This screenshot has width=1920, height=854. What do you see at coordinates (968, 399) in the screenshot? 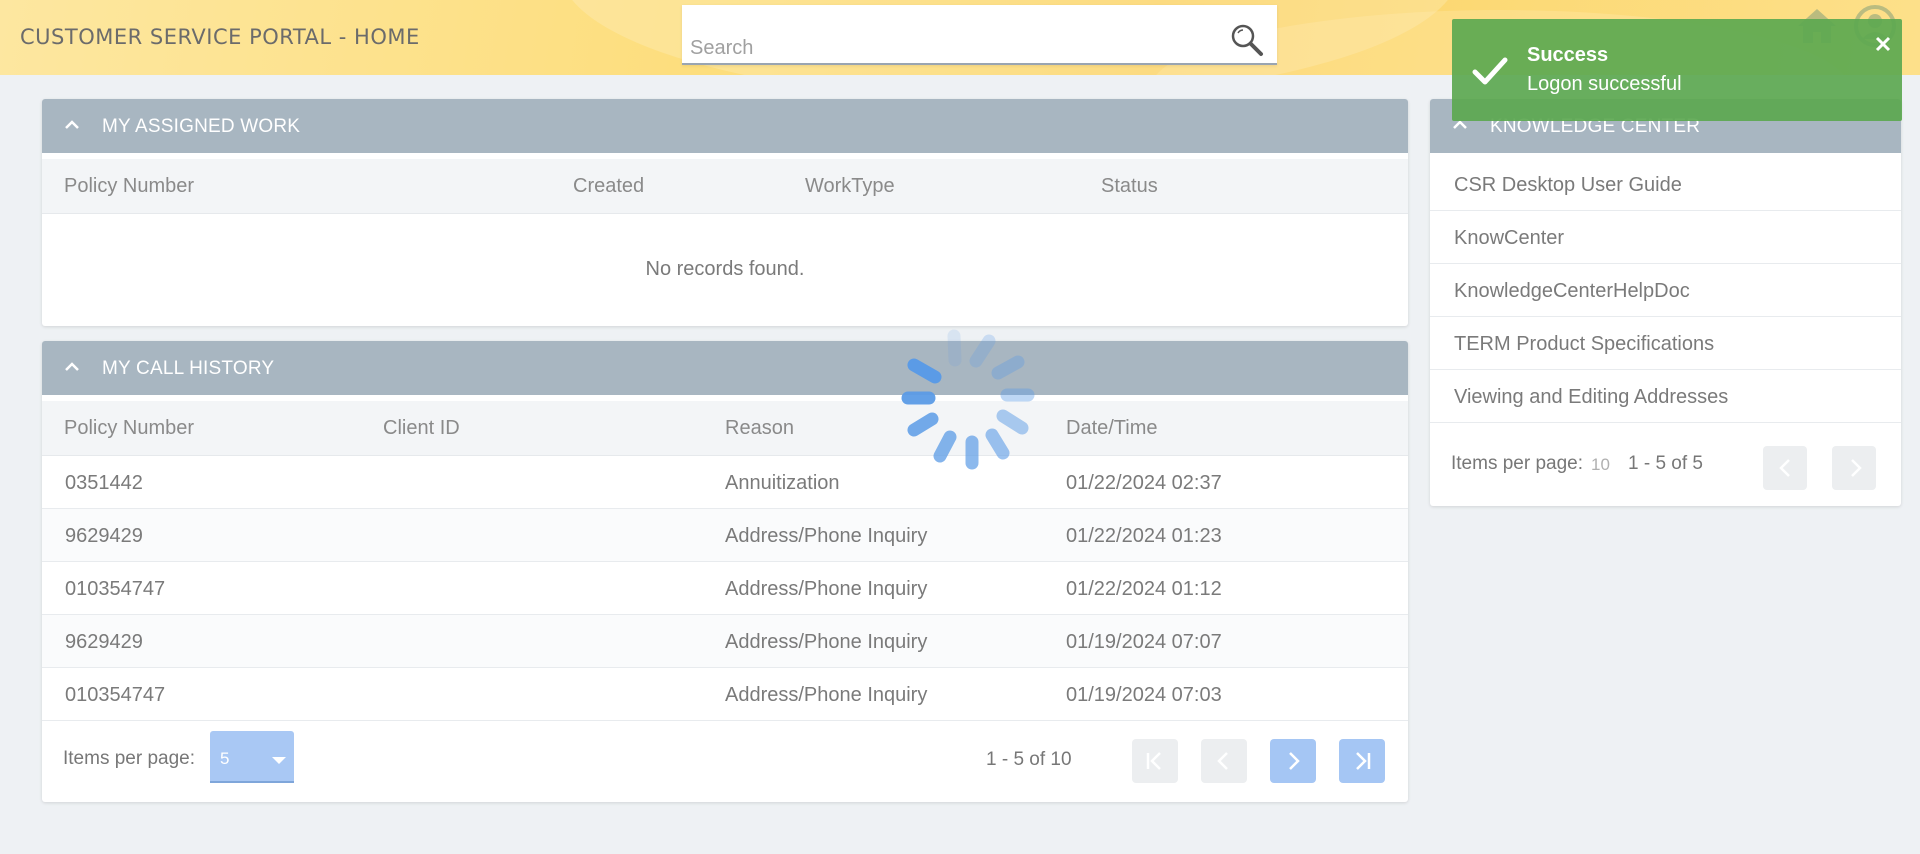
I see `loading-spinner-icon` at bounding box center [968, 399].